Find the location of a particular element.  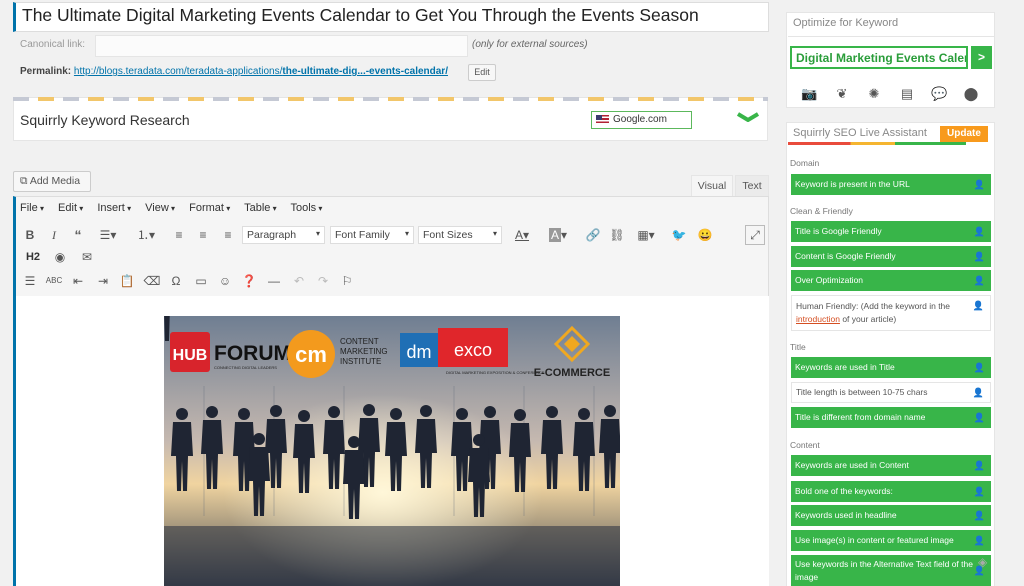

menu-insert: Insert is located at coordinates (114, 208).